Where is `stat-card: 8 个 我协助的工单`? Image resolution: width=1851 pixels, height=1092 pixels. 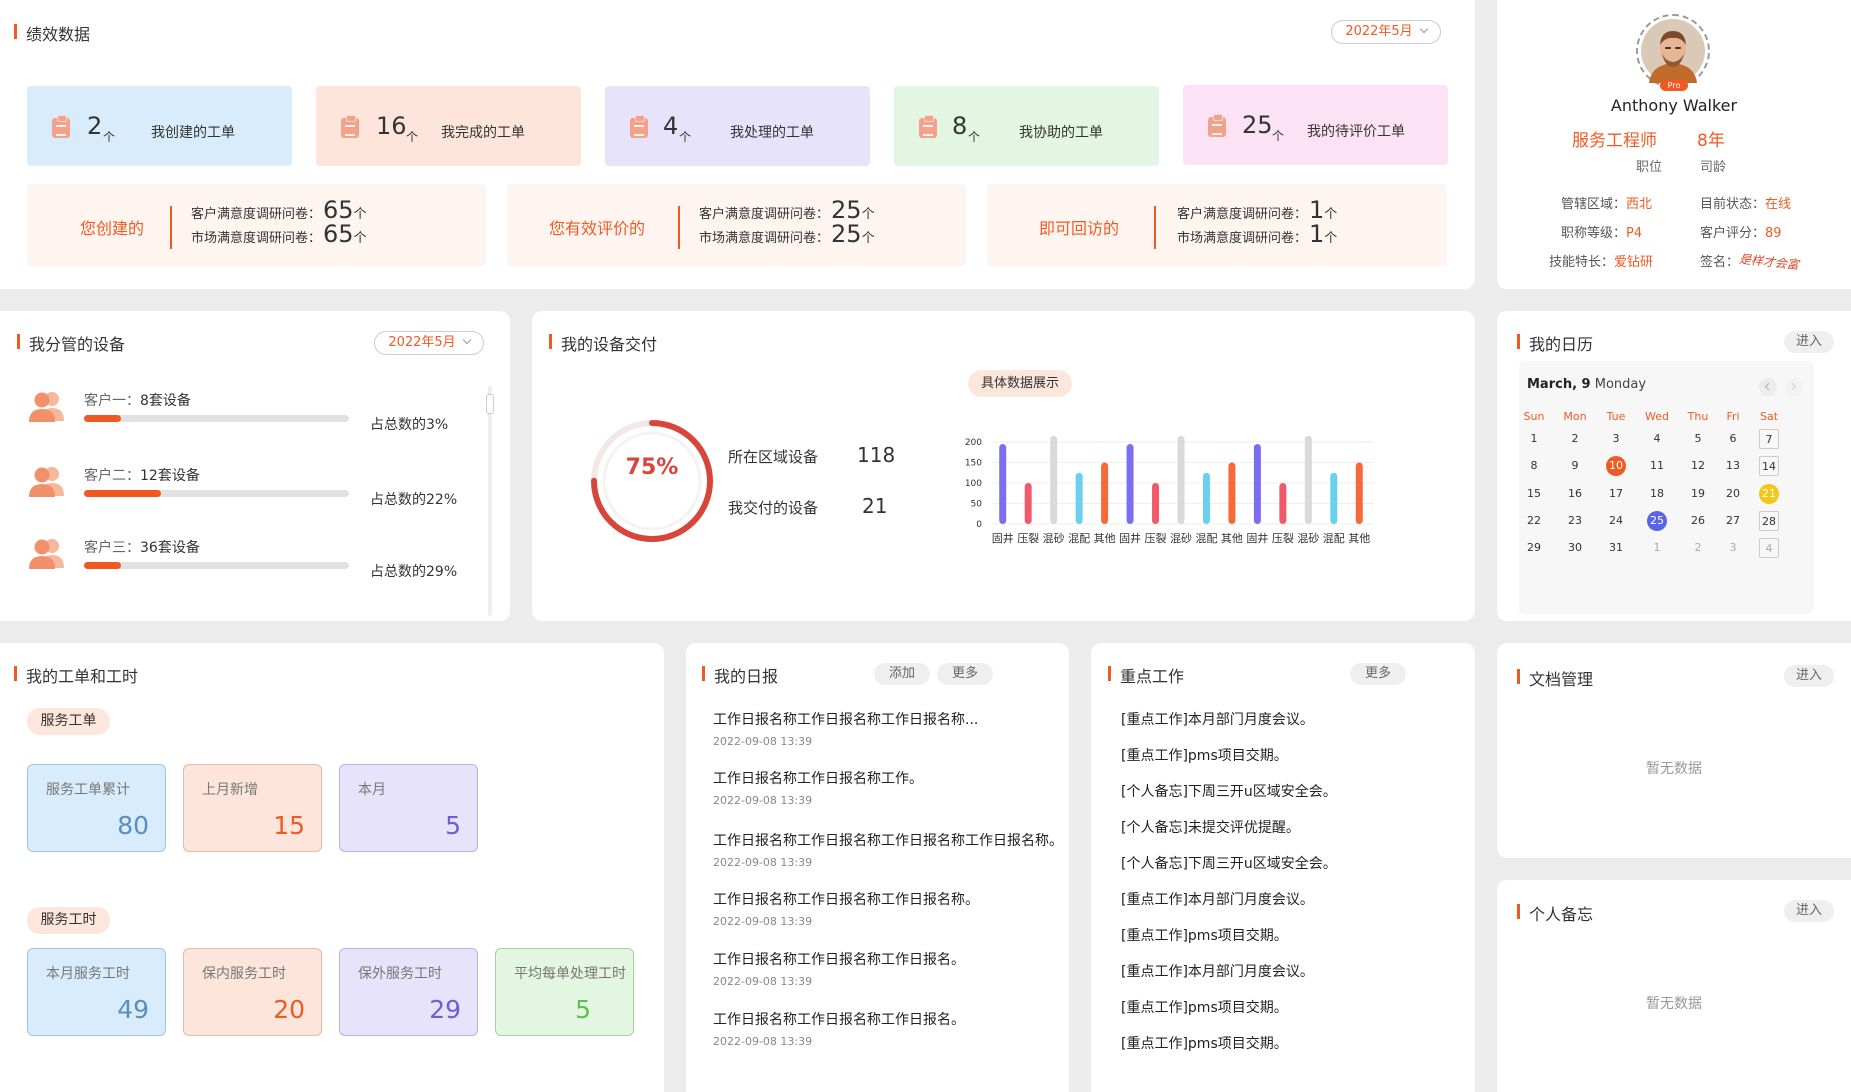
stat-card: 8 个 我协助的工单 is located at coordinates (1026, 126).